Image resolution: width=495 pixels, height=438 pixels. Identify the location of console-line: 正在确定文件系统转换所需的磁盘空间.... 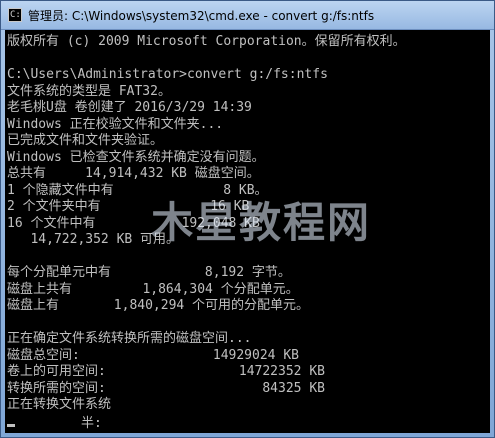
(129, 338).